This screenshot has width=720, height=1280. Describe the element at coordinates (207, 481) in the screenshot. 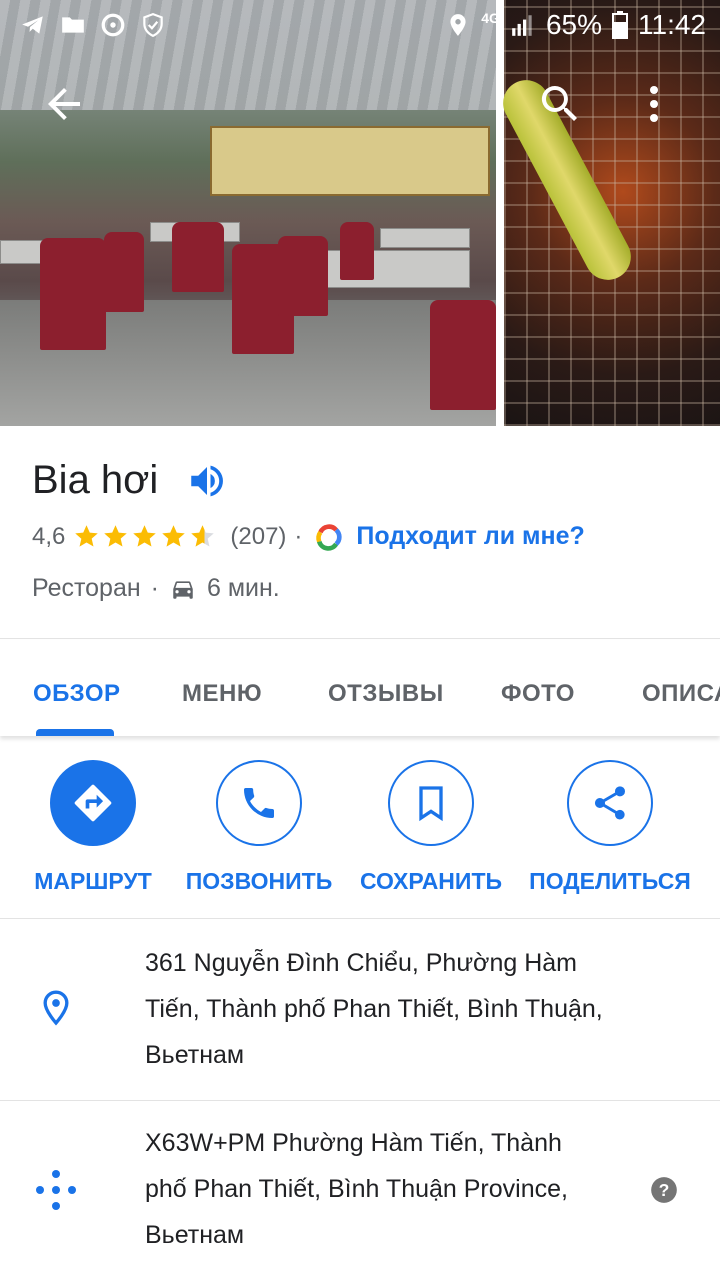

I see `speaker-icon` at that location.